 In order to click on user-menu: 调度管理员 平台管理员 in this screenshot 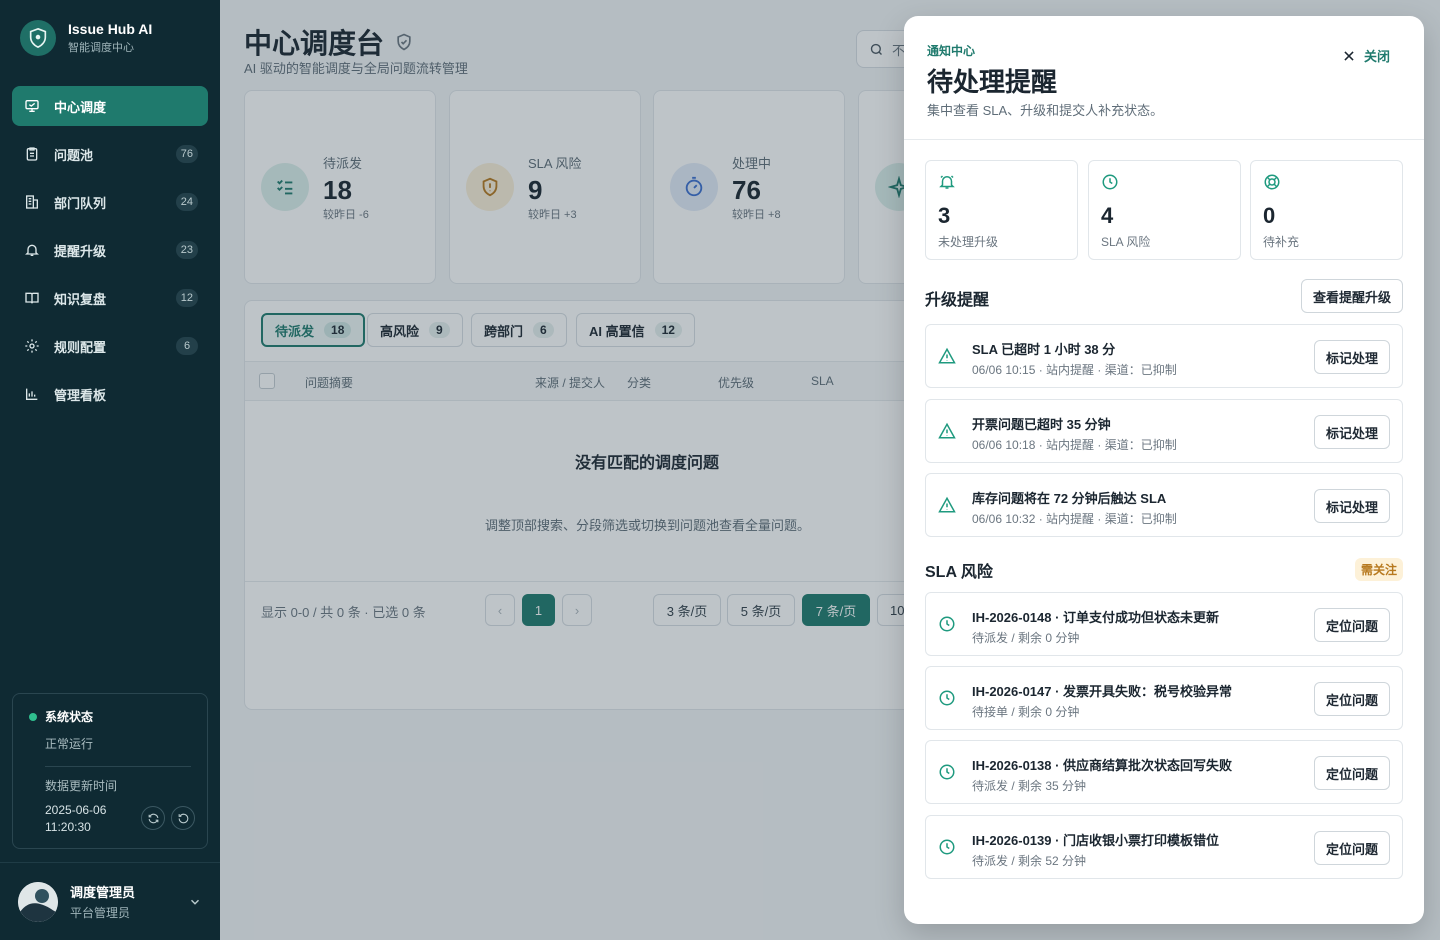, I will do `click(110, 901)`.